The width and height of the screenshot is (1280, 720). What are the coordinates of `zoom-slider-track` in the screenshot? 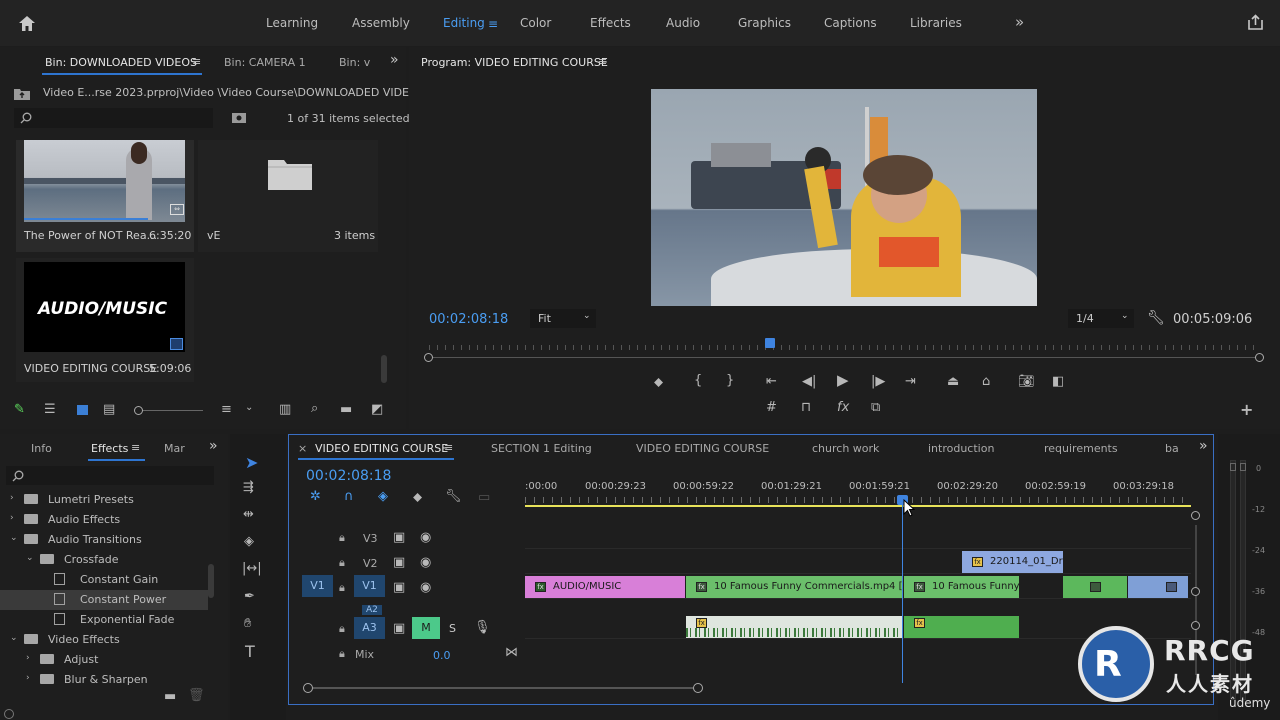 It's located at (173, 410).